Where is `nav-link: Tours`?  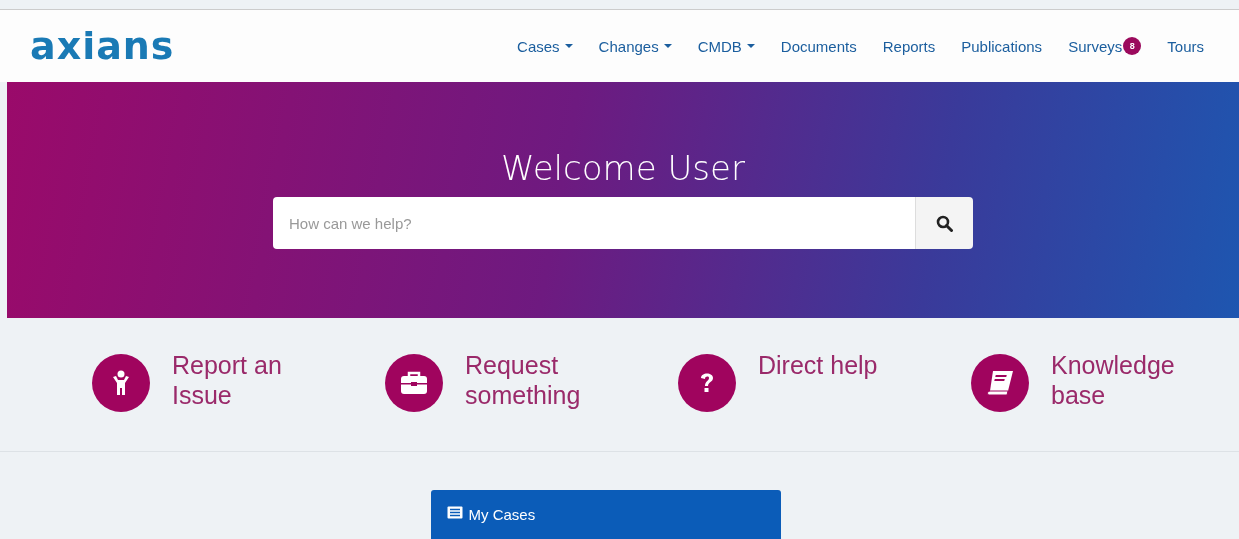
nav-link: Tours is located at coordinates (1185, 46).